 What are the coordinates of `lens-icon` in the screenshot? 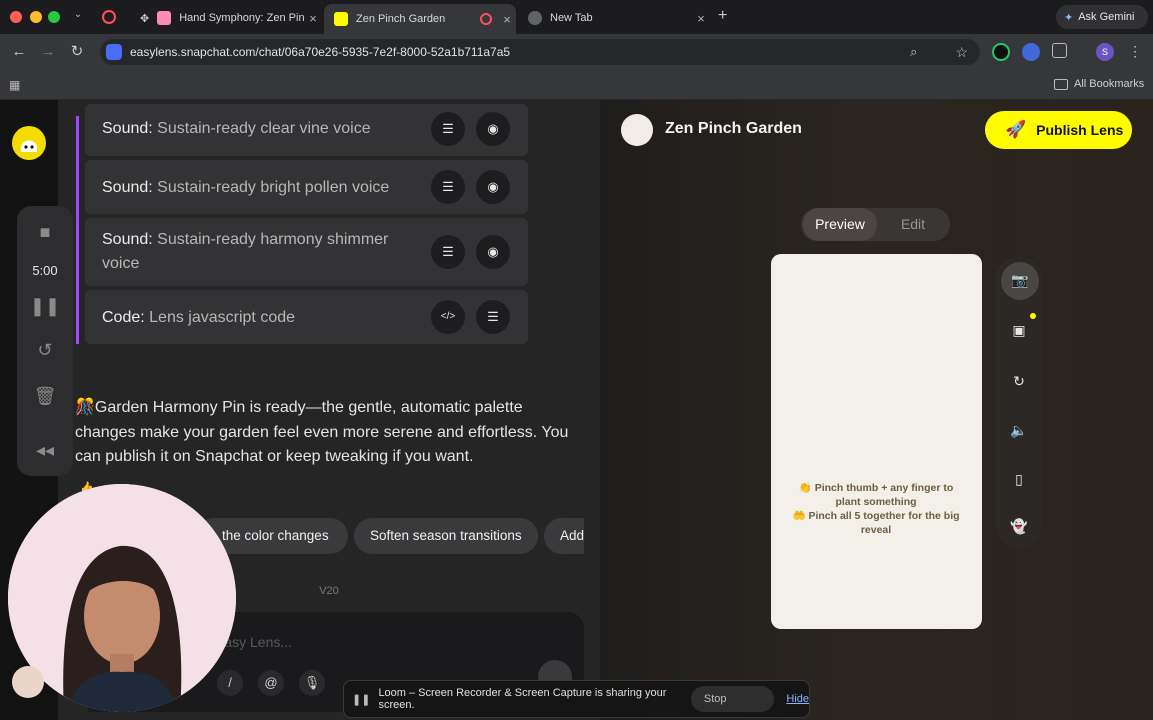 It's located at (637, 130).